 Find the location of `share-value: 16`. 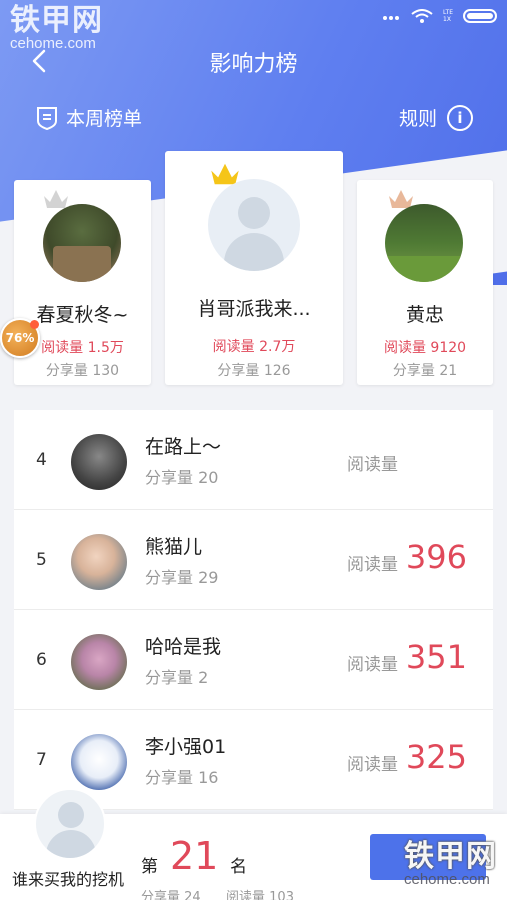

share-value: 16 is located at coordinates (208, 777).